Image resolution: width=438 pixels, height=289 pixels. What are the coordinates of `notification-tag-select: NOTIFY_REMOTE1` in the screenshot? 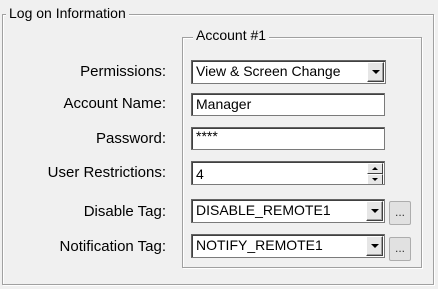 It's located at (288, 246).